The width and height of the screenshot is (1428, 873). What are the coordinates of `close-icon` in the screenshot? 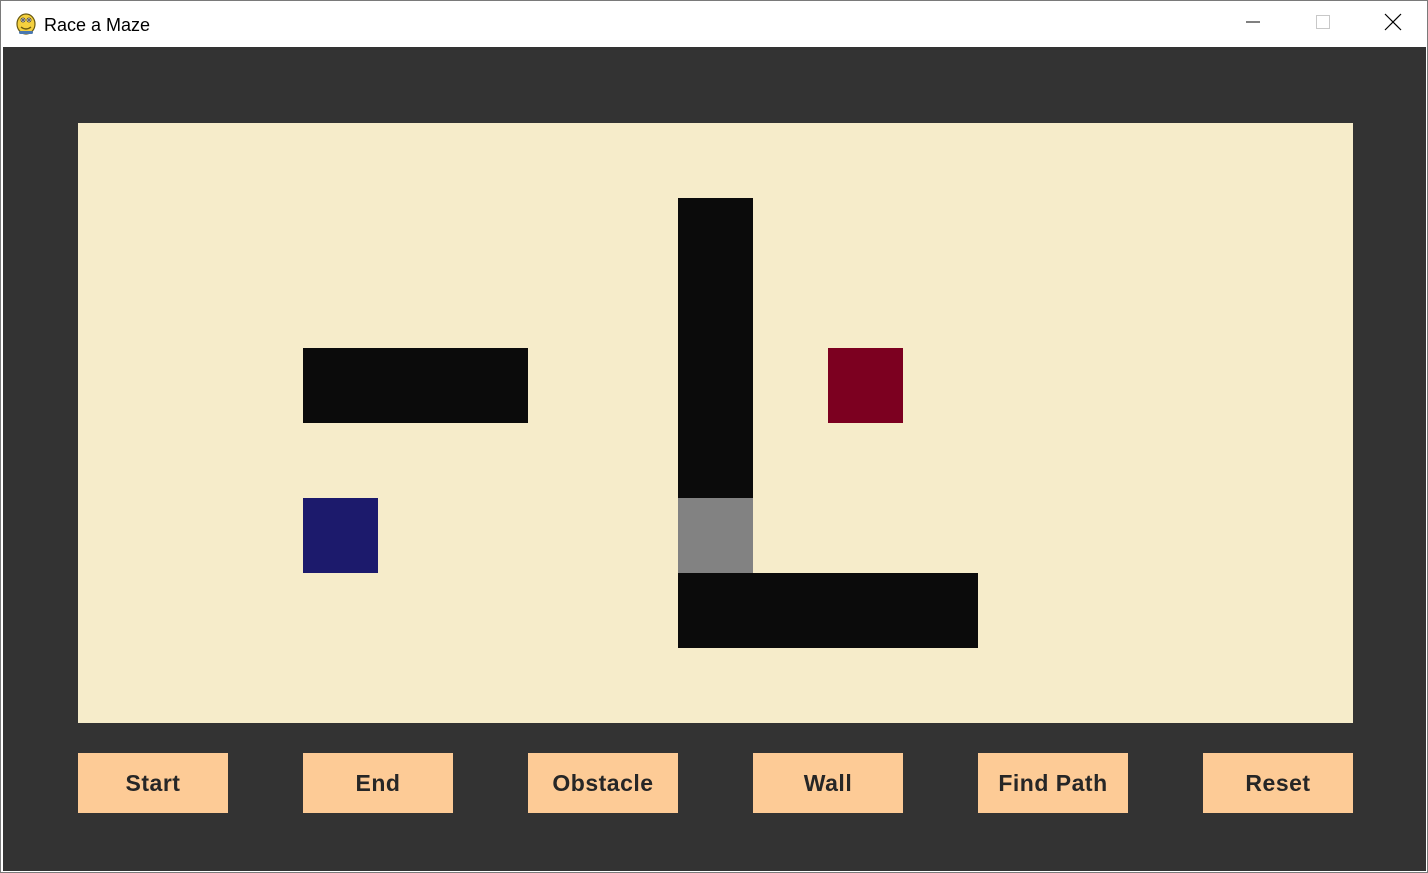 It's located at (1393, 24).